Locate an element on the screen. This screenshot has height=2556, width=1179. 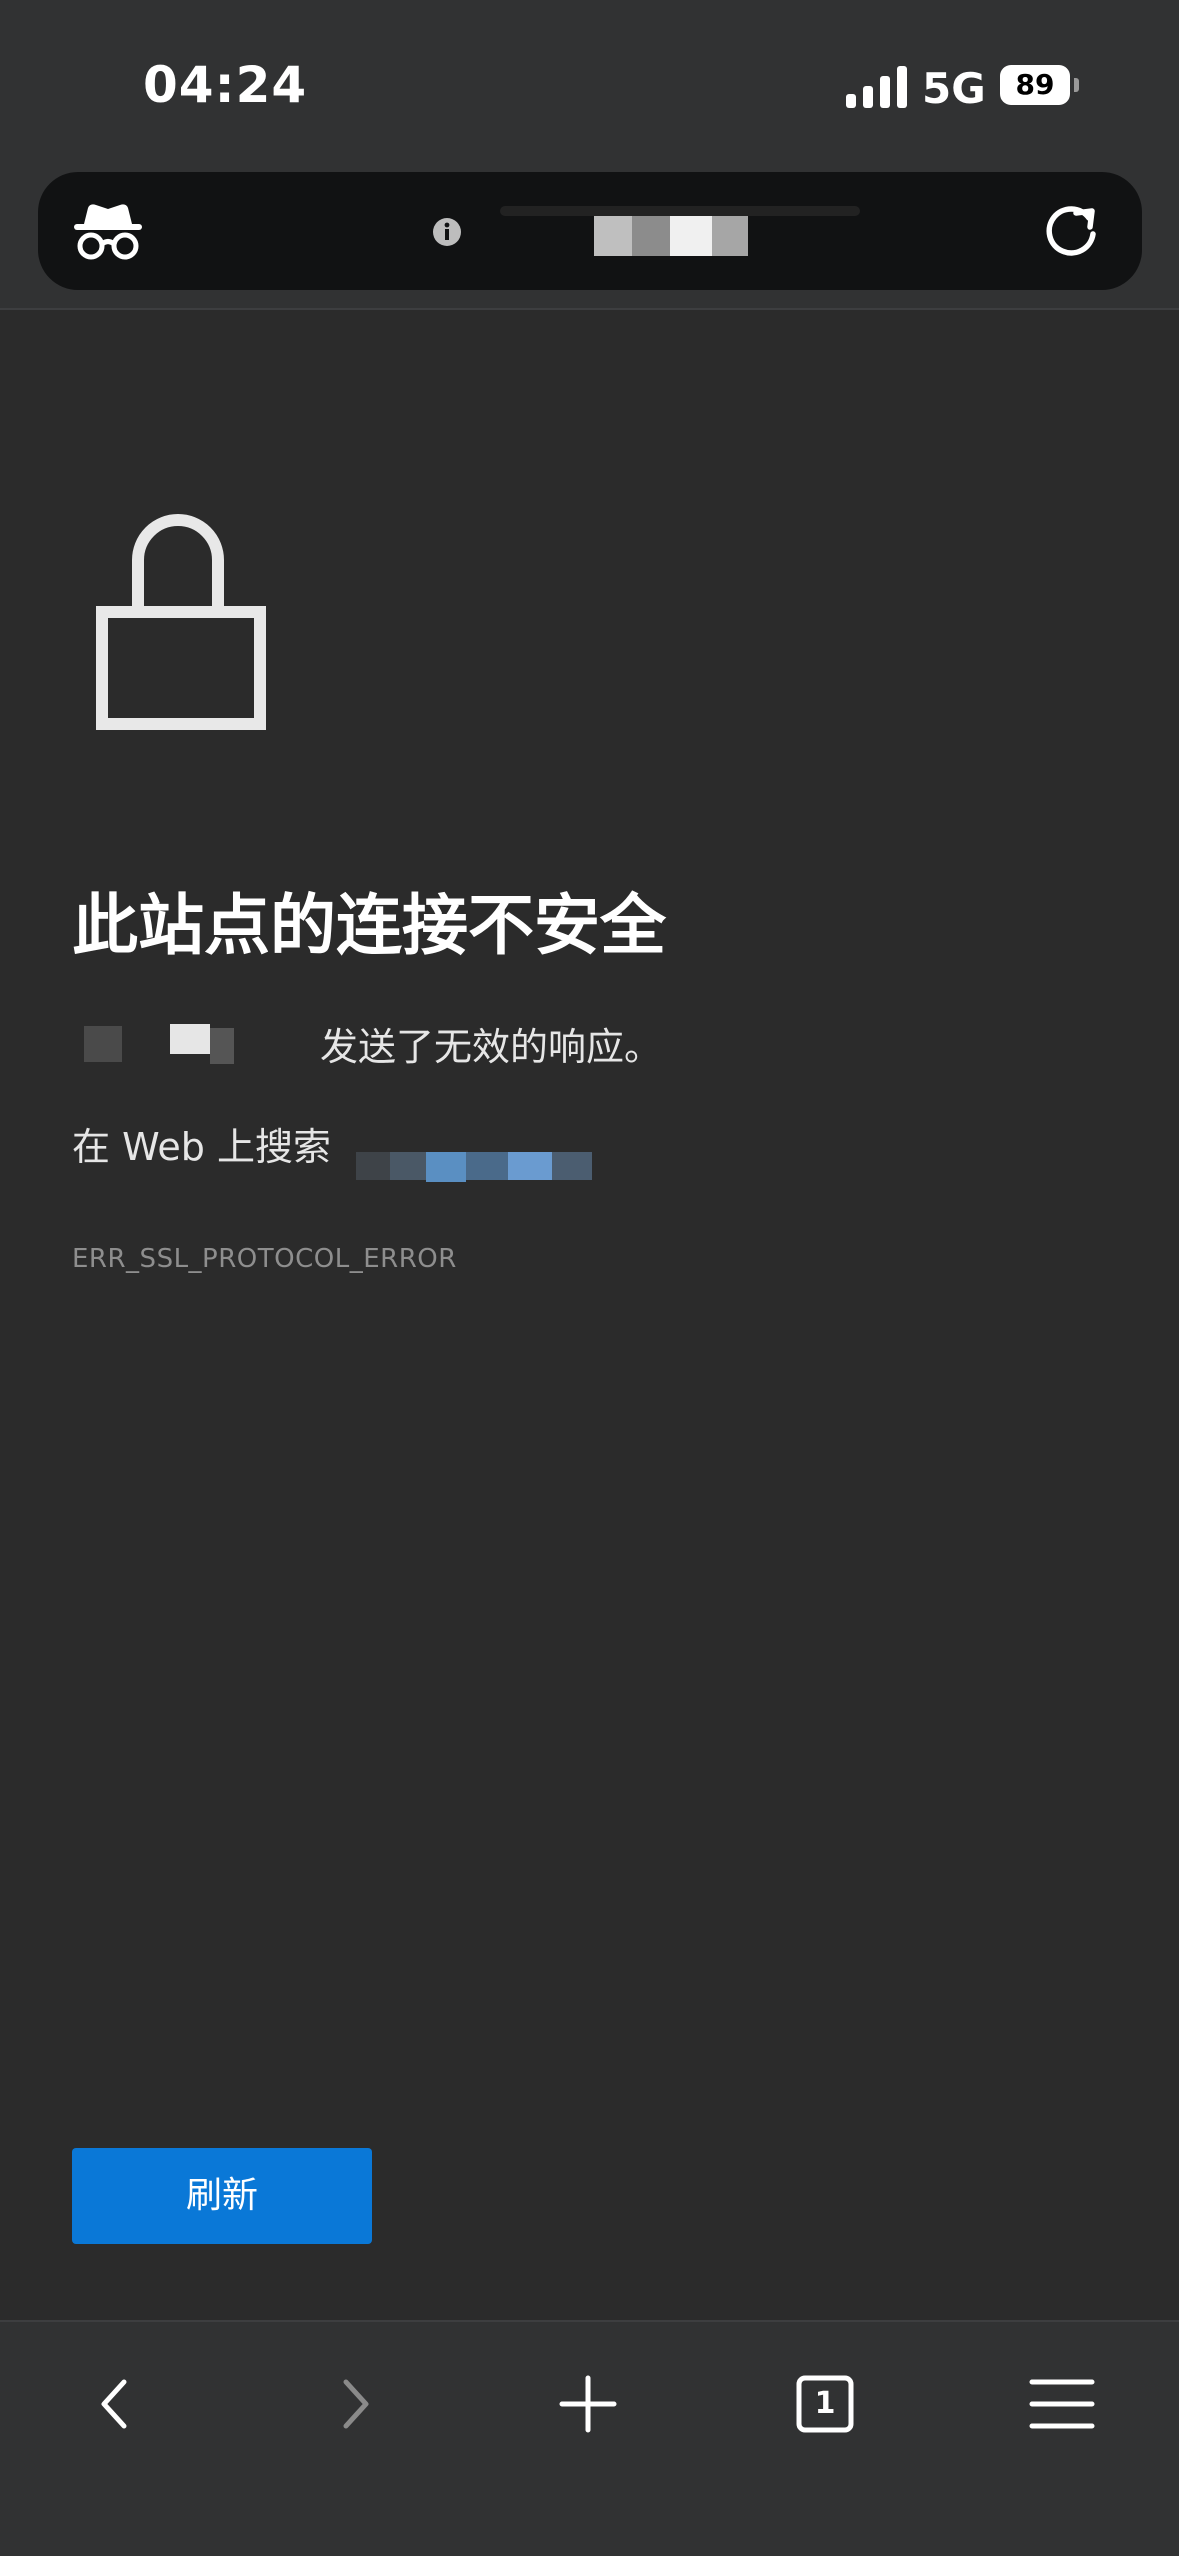
forward-button is located at coordinates (354, 2404).